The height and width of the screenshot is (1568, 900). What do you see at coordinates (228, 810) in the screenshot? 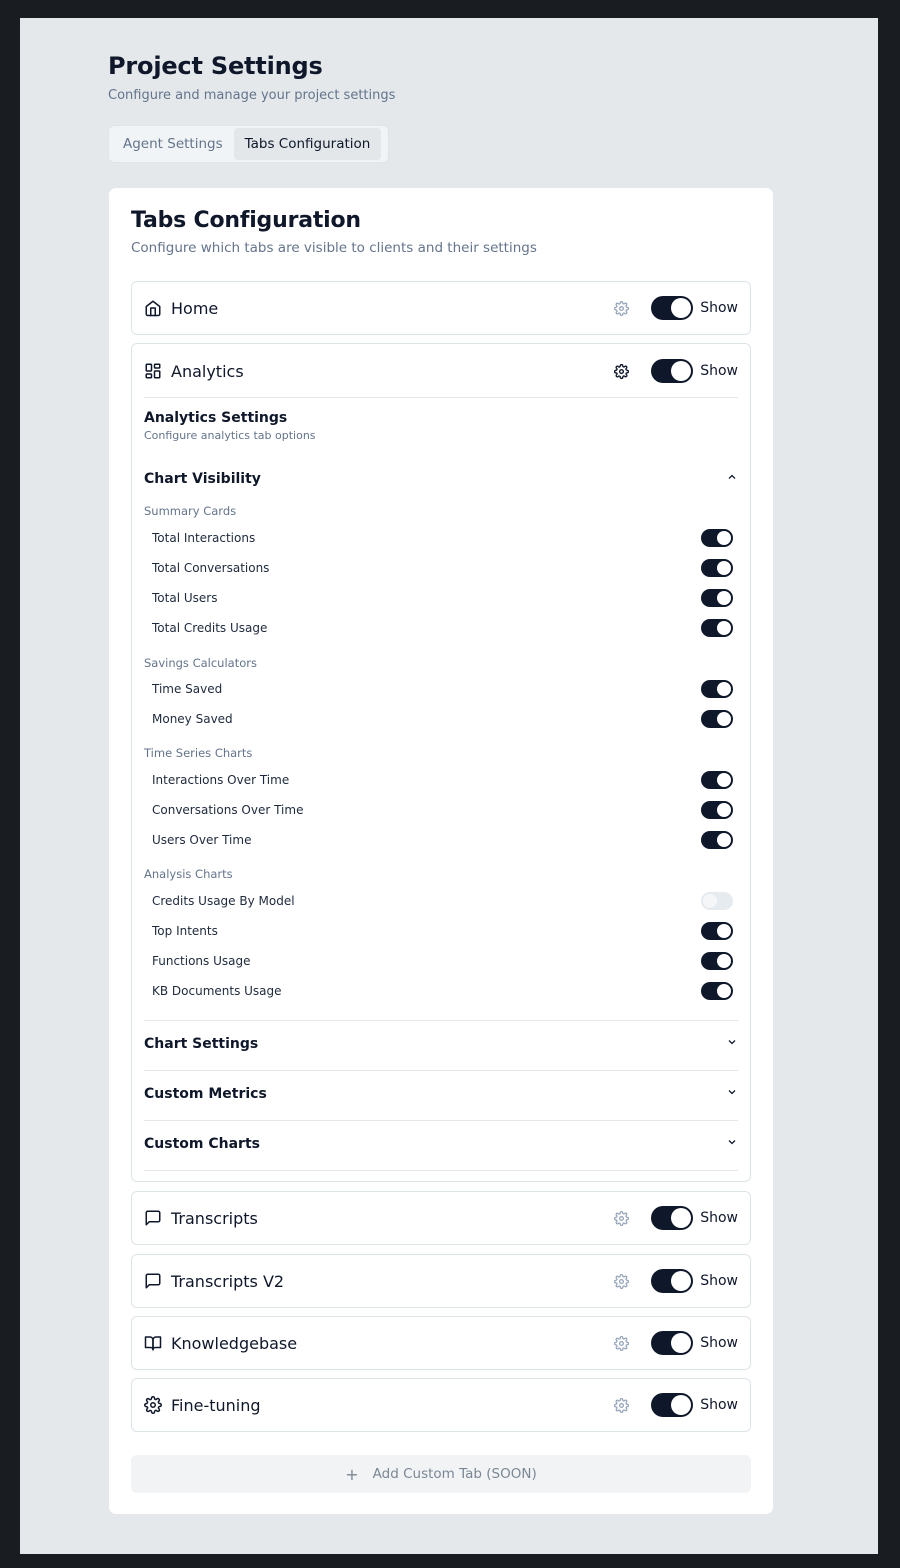
I see `toggle-label: Conversations Over Time` at bounding box center [228, 810].